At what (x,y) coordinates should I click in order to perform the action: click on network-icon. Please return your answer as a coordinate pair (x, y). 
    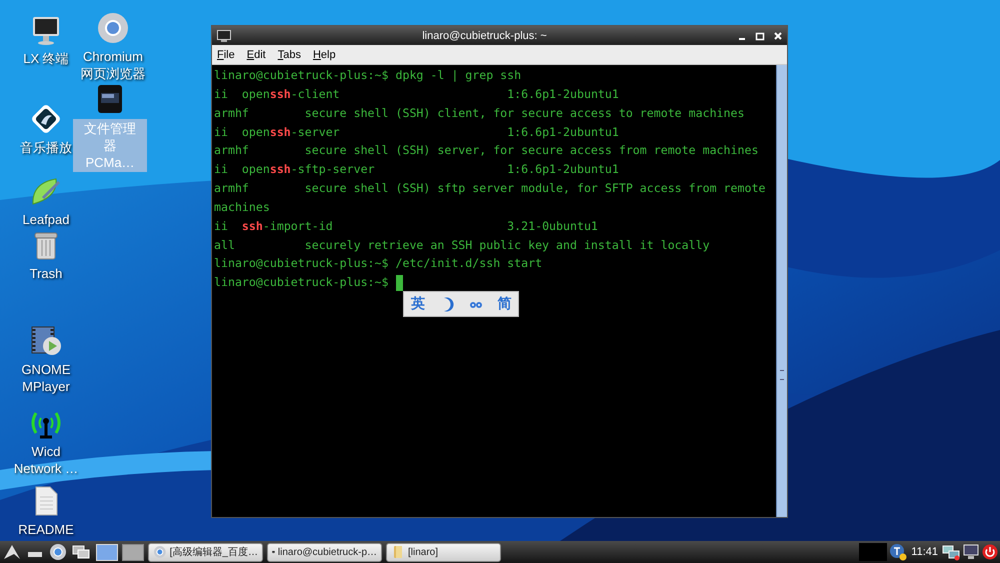
    Looking at the image, I should click on (951, 552).